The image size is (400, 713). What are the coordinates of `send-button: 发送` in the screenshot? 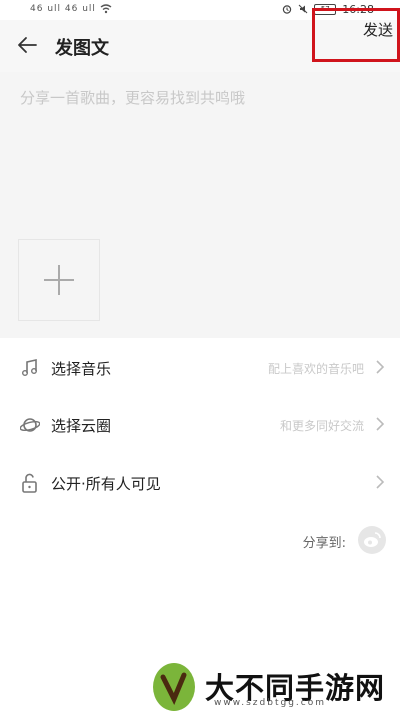 It's located at (356, 35).